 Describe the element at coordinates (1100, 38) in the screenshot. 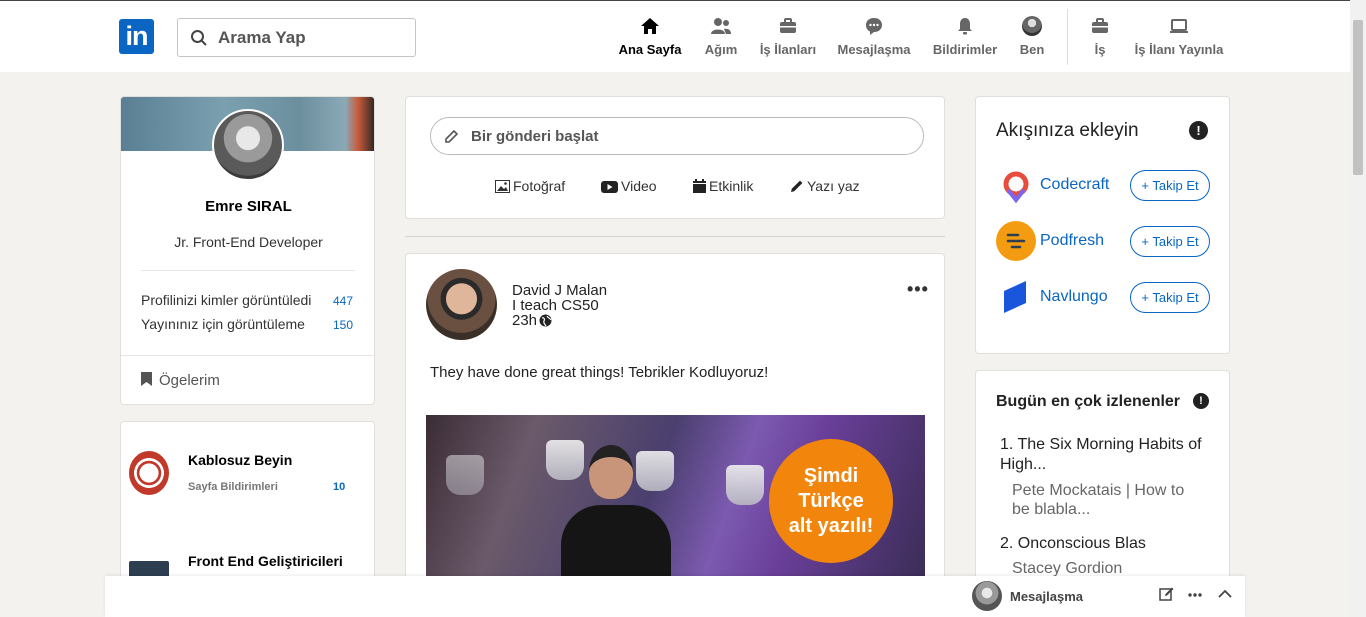

I see `nav-business: İş` at that location.